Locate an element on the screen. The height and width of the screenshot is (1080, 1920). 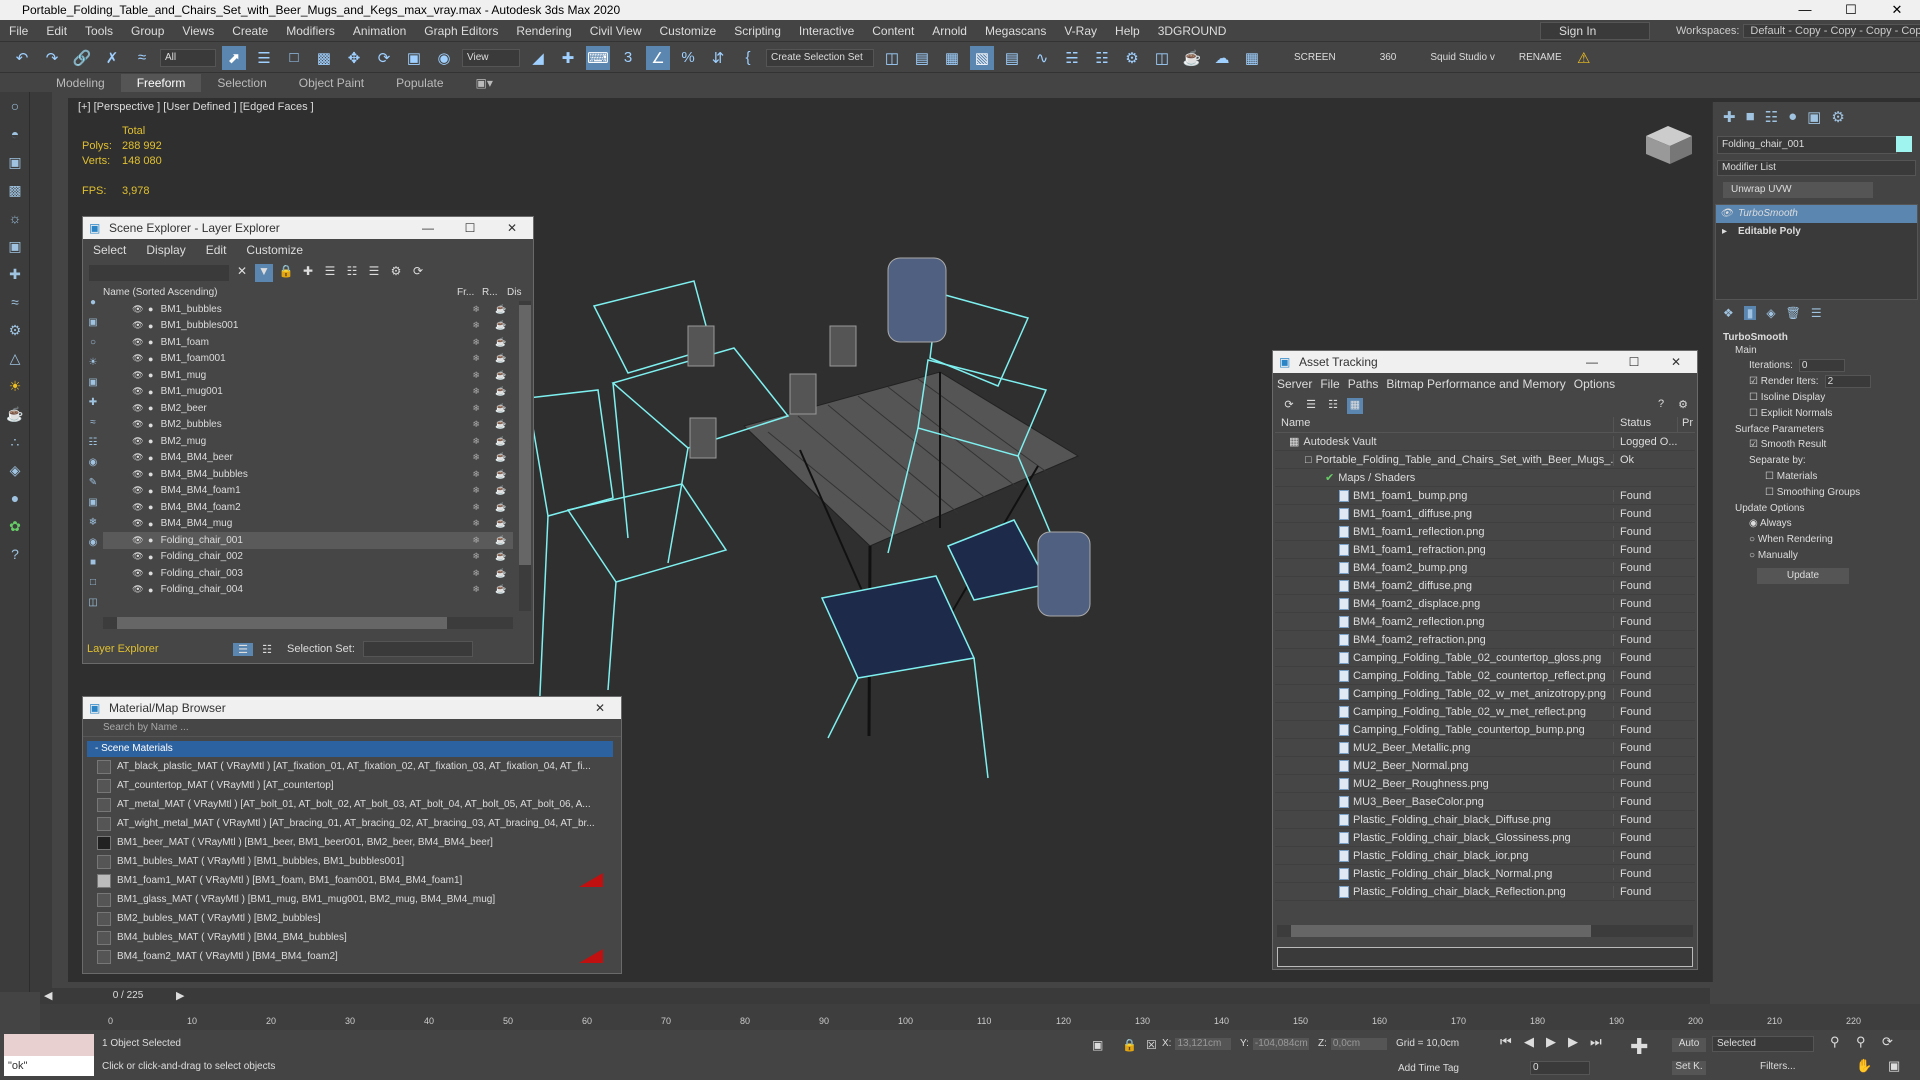
unlink-icon: ✗ is located at coordinates (112, 58).